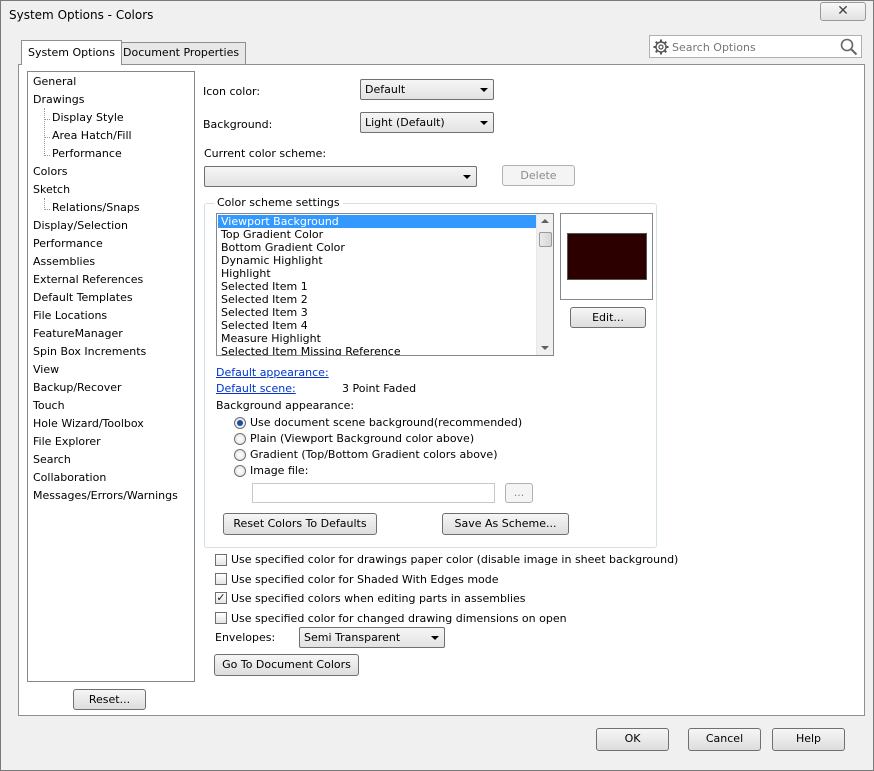 The height and width of the screenshot is (771, 874). I want to click on checkbox-changed-dimensions, so click(221, 618).